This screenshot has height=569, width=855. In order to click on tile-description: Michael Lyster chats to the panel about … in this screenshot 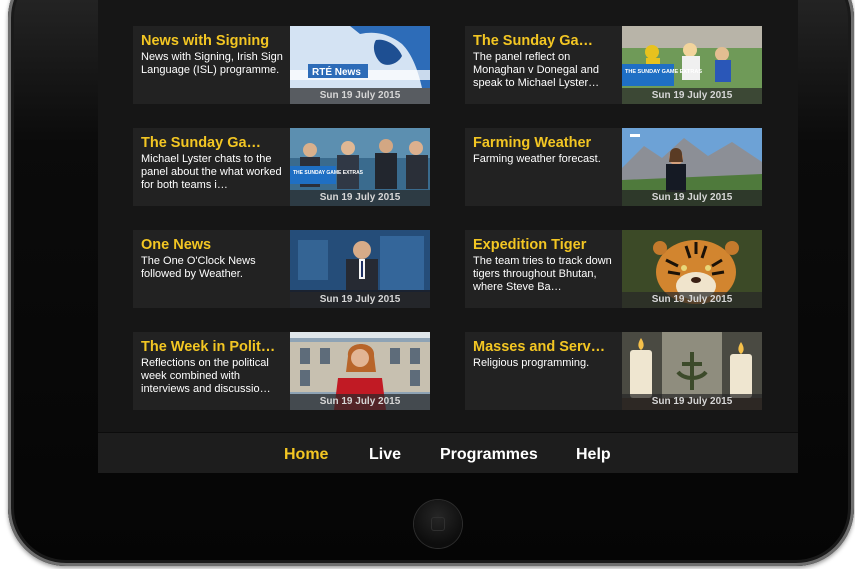, I will do `click(211, 172)`.